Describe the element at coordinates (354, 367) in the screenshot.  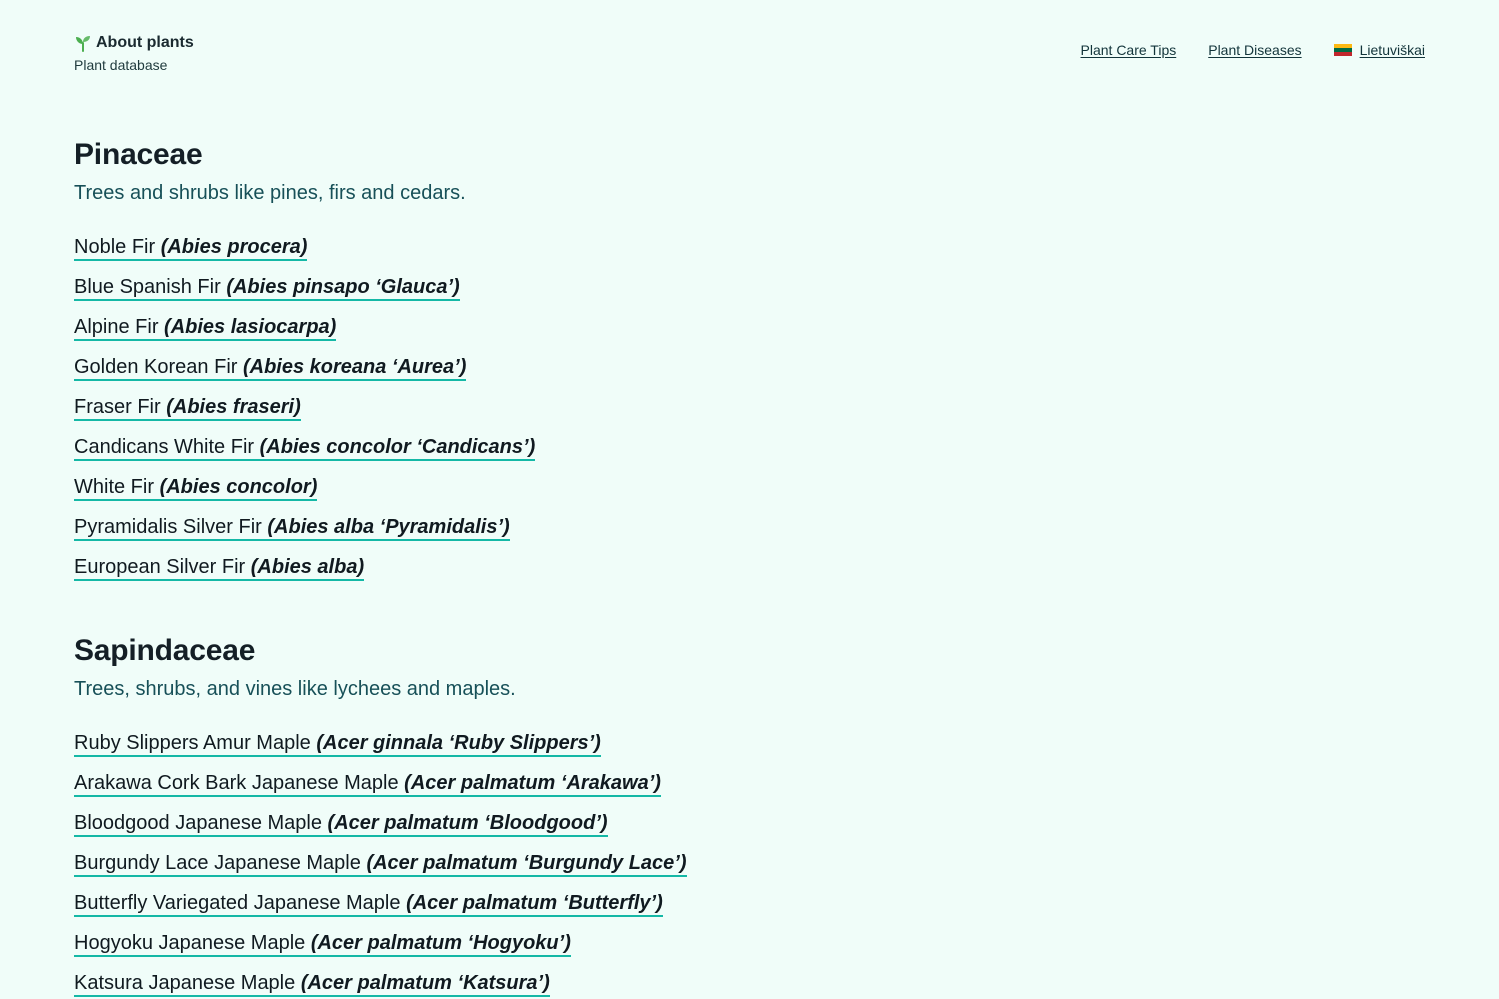
I see `plant-scientific-name: (Abies koreana ‘Aurea’)` at that location.